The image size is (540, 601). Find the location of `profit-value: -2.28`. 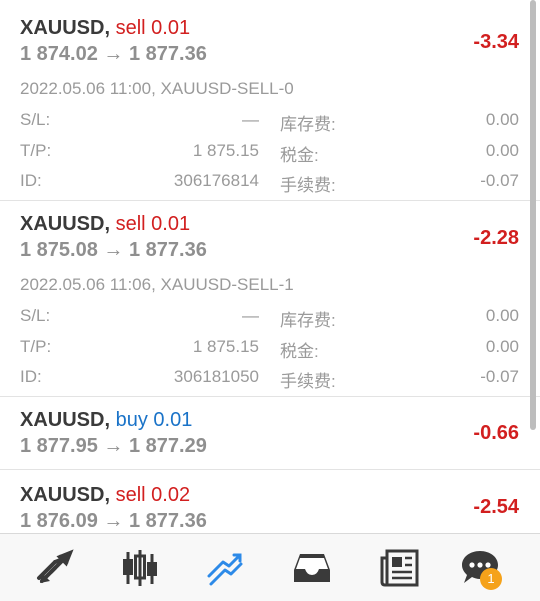

profit-value: -2.28 is located at coordinates (496, 238).